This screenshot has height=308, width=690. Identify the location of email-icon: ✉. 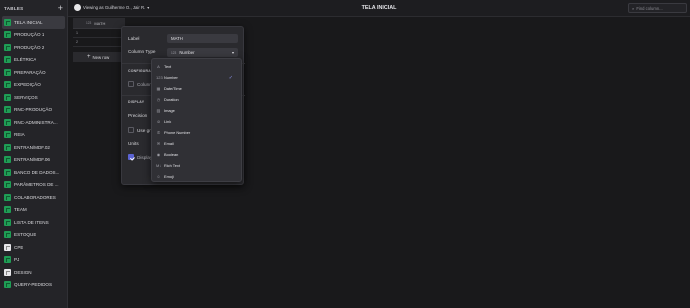
(158, 143).